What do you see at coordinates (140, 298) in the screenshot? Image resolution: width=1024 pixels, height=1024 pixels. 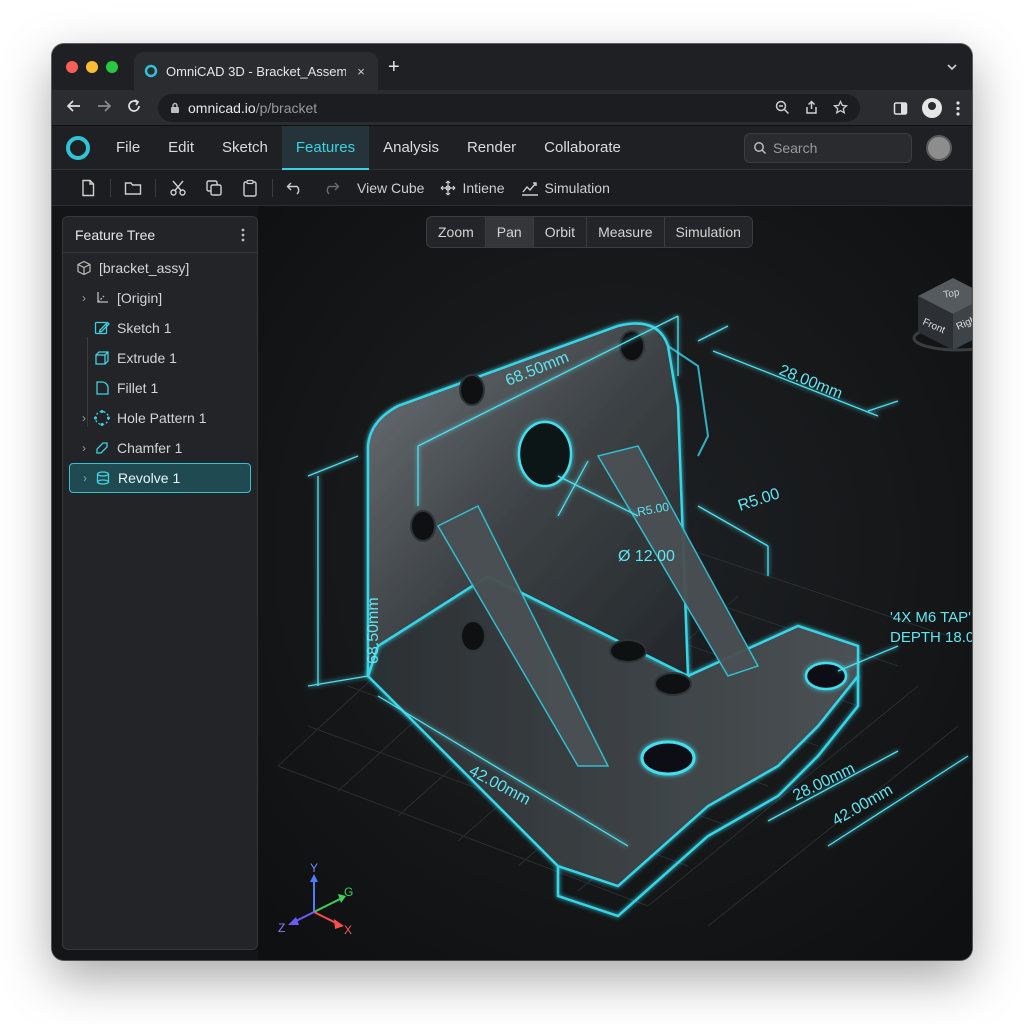 I see `tree-item-label: [Origin]` at bounding box center [140, 298].